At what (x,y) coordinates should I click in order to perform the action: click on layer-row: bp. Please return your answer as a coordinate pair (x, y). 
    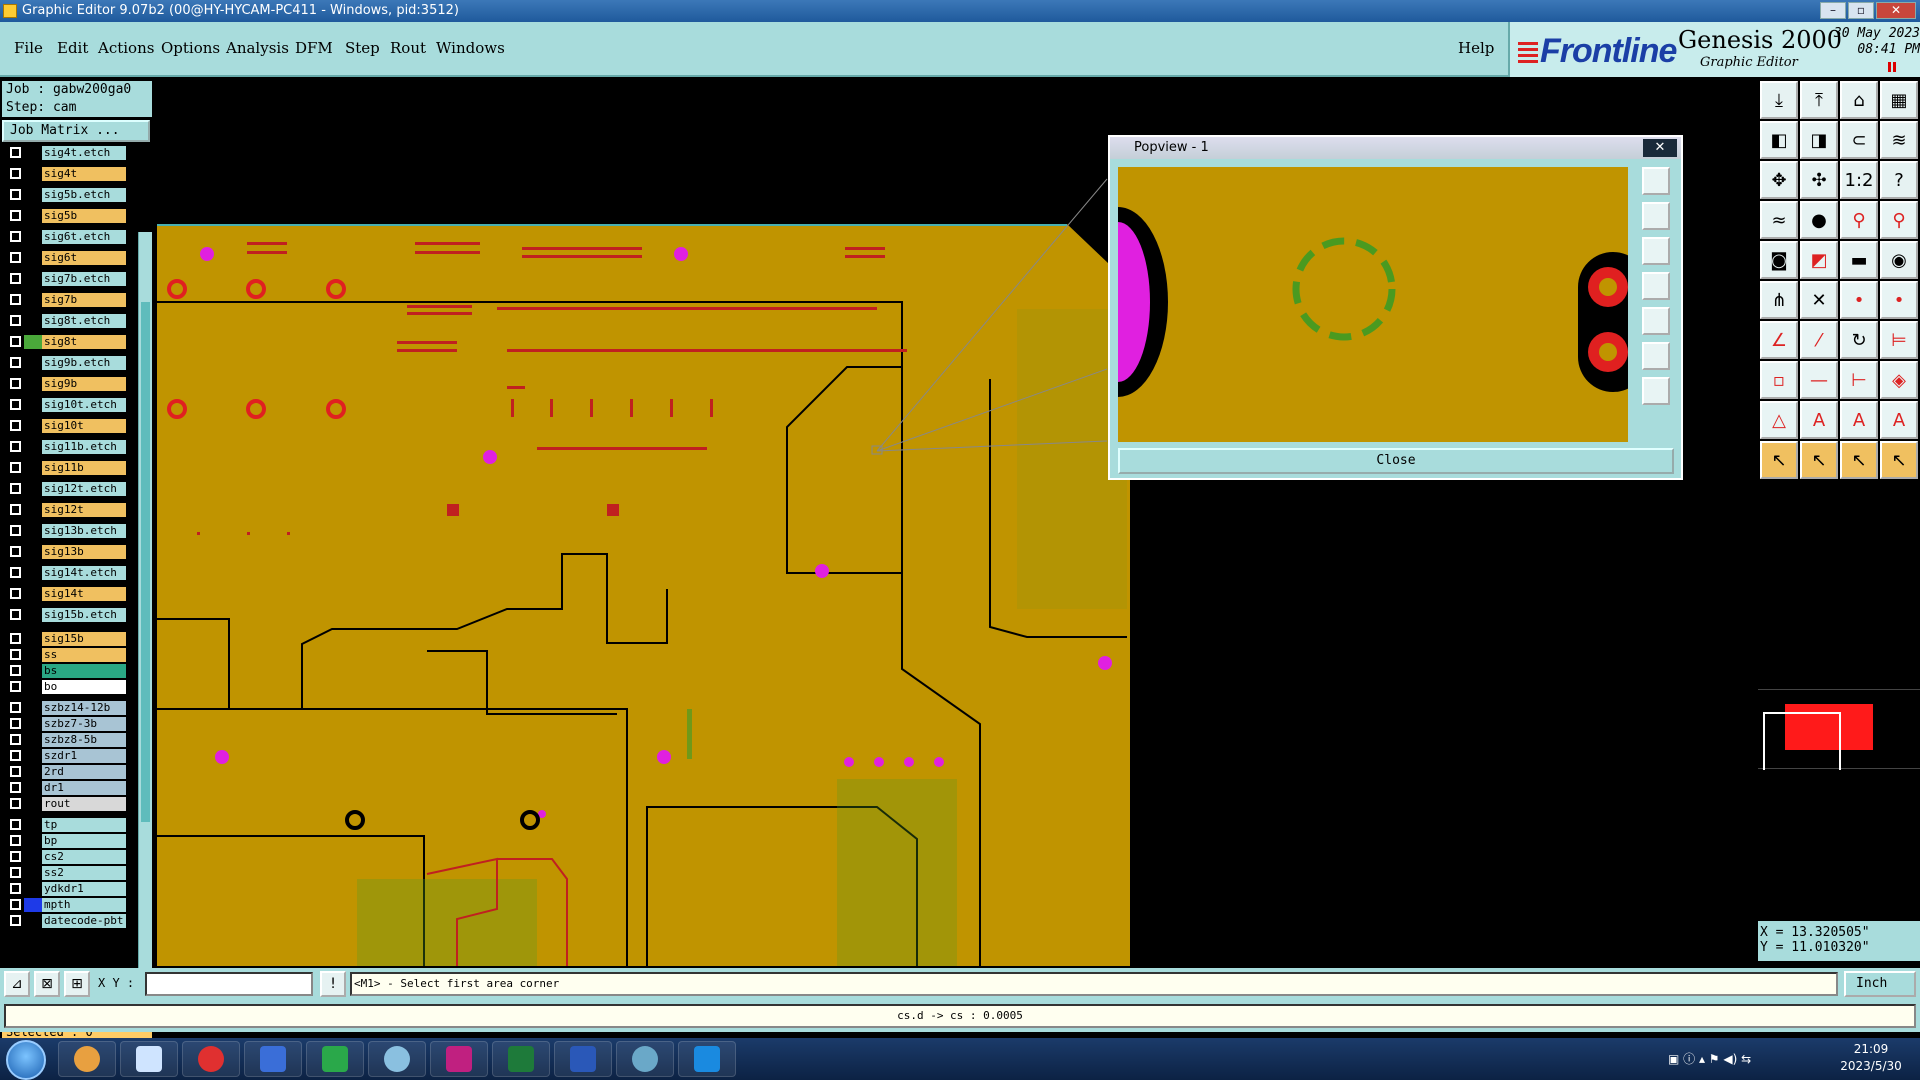
    Looking at the image, I should click on (70, 841).